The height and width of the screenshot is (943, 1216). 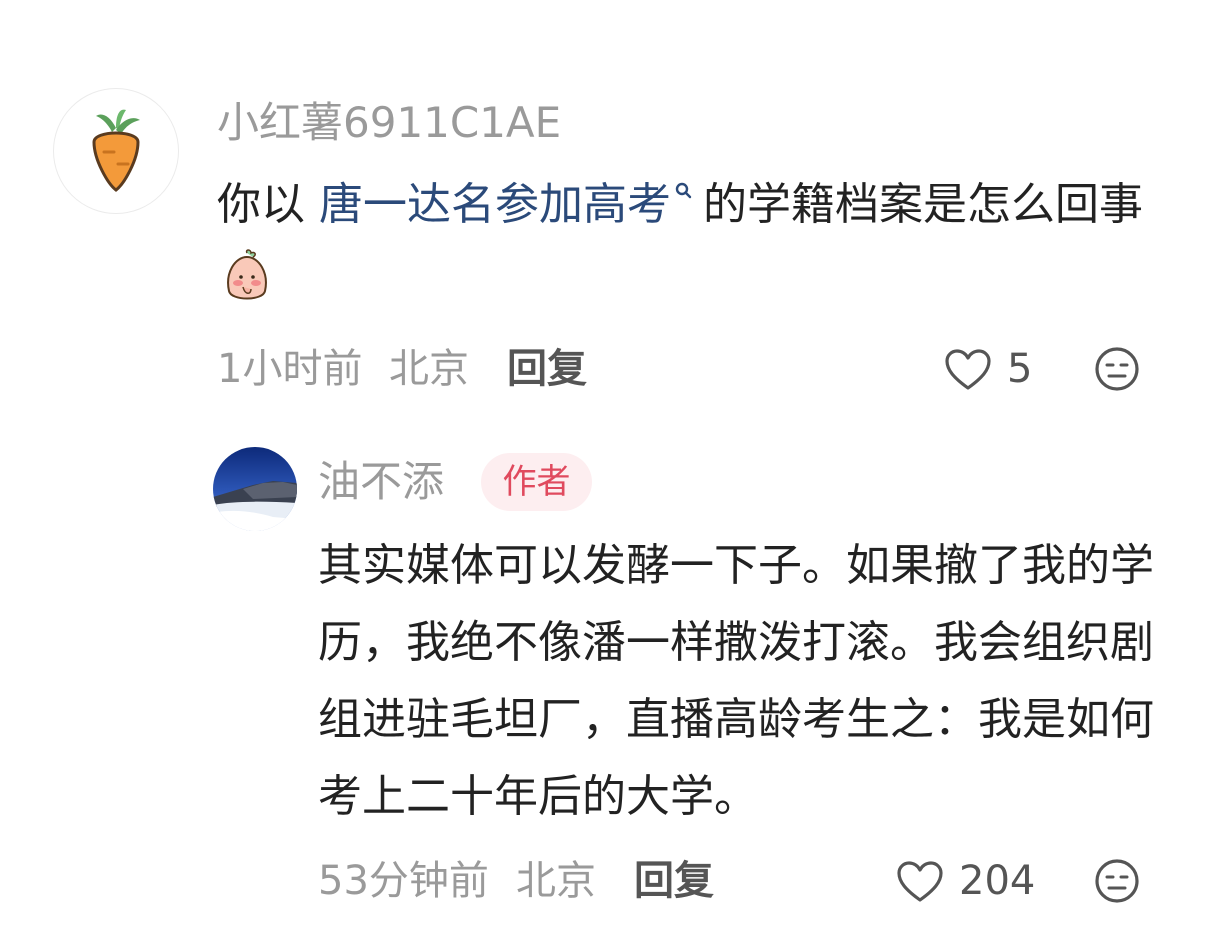 I want to click on comment-location: 北京, so click(x=429, y=369).